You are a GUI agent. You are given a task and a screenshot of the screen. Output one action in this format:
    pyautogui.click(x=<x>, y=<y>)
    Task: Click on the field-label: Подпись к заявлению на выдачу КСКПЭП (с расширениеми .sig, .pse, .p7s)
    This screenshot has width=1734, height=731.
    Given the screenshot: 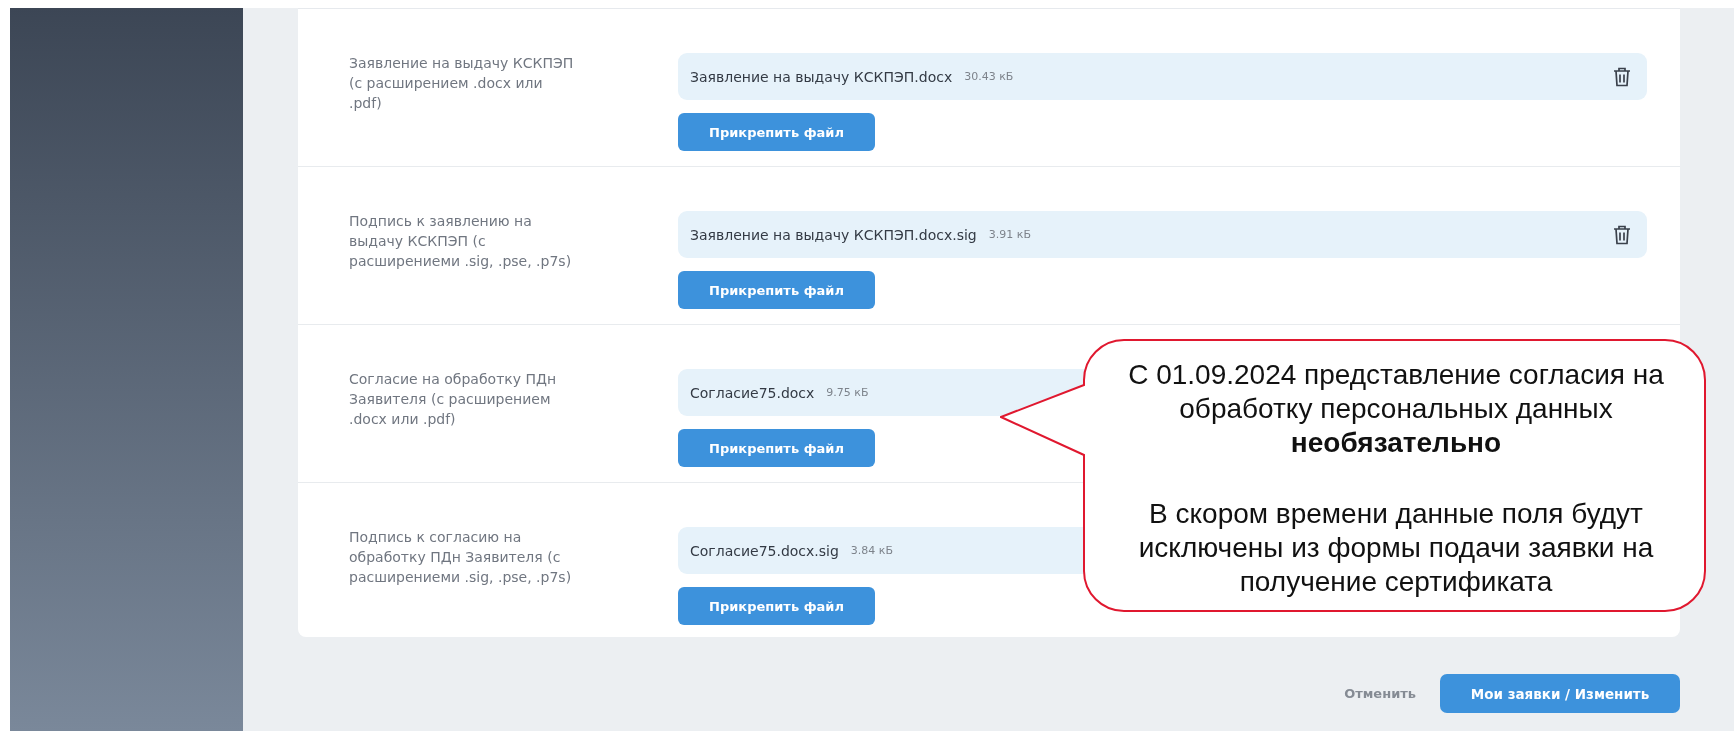 What is the action you would take?
    pyautogui.click(x=461, y=241)
    